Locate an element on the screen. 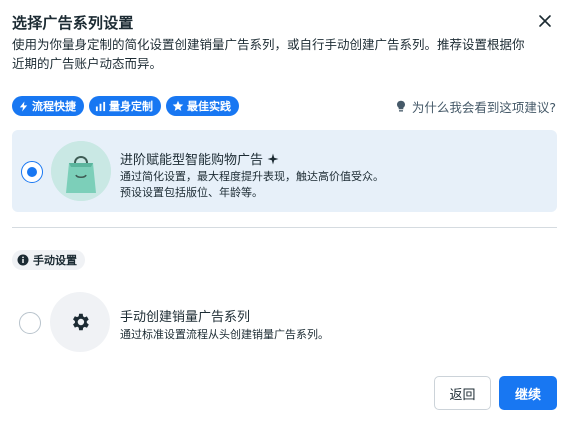  section-divider is located at coordinates (284, 227).